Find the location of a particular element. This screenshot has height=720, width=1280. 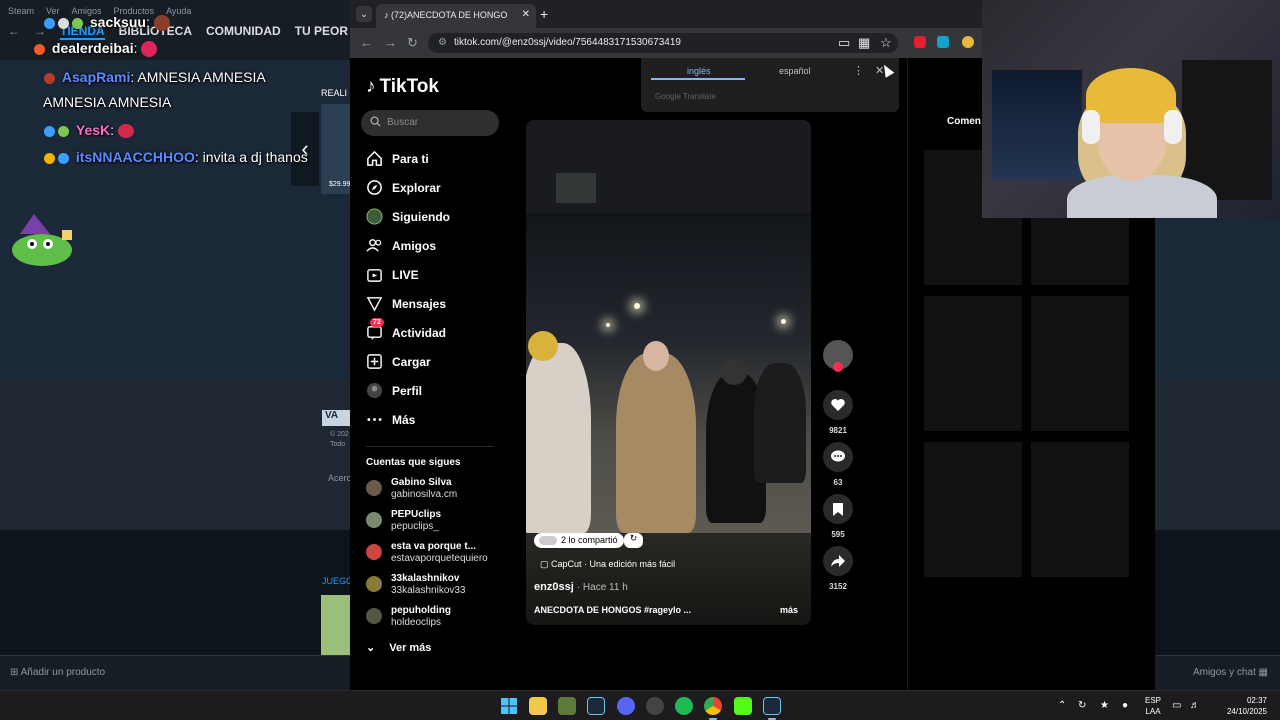

following-accounts-title: Cuentas que sigues is located at coordinates (413, 462).